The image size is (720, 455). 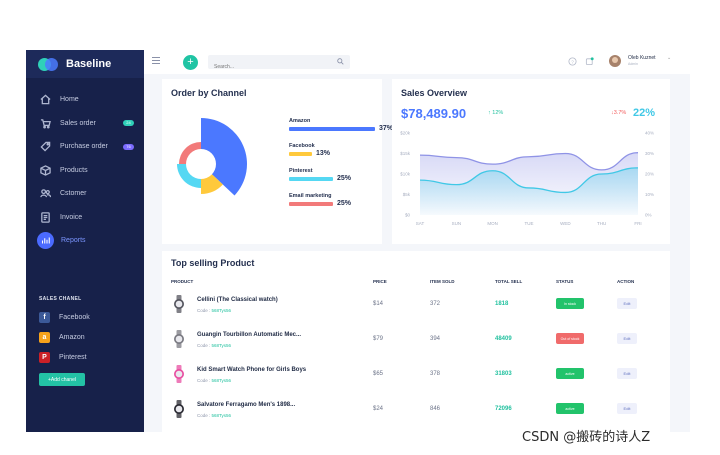 I want to click on legend-label: Amazon, so click(x=300, y=121).